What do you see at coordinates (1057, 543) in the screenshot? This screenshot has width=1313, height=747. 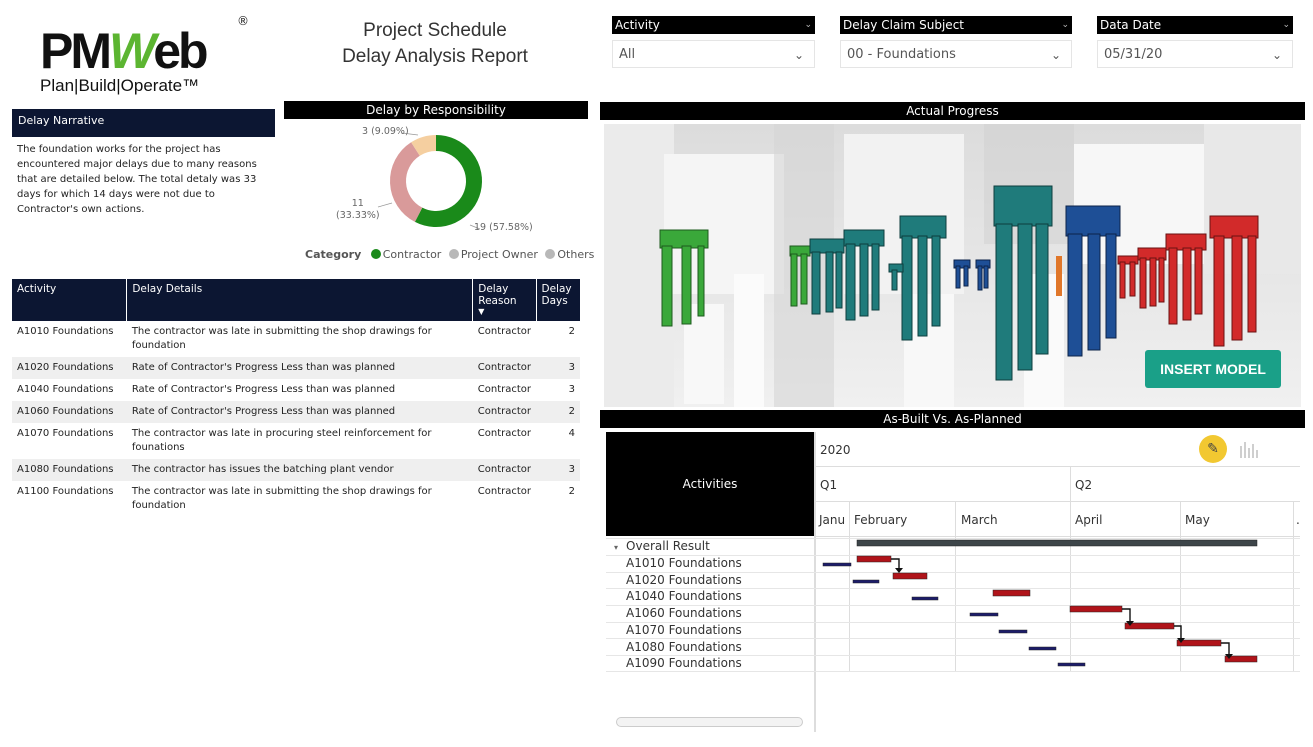 I see `gantt-summary-bar` at bounding box center [1057, 543].